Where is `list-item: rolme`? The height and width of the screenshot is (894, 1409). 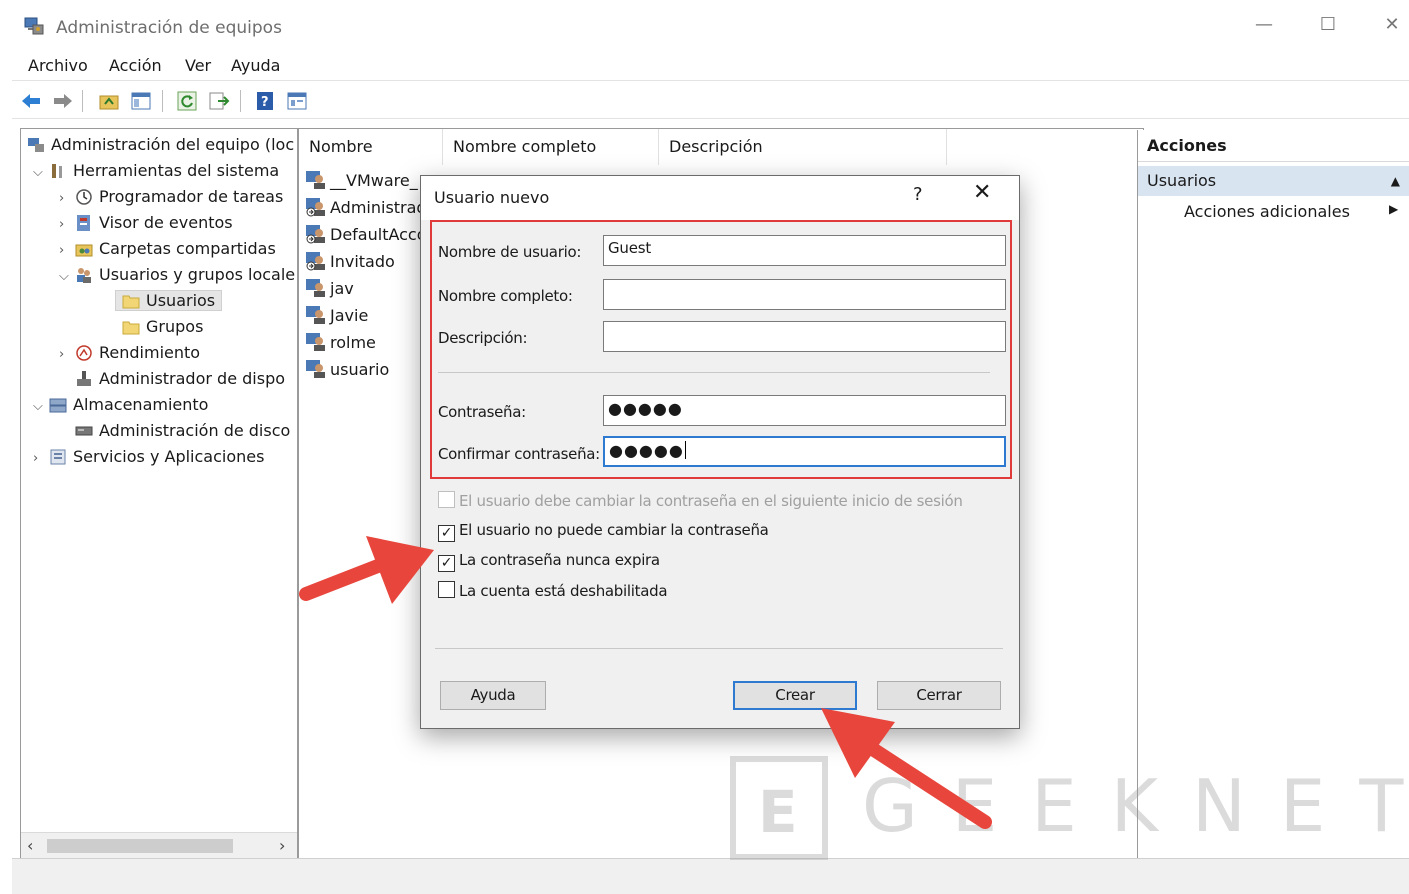
list-item: rolme is located at coordinates (340, 343).